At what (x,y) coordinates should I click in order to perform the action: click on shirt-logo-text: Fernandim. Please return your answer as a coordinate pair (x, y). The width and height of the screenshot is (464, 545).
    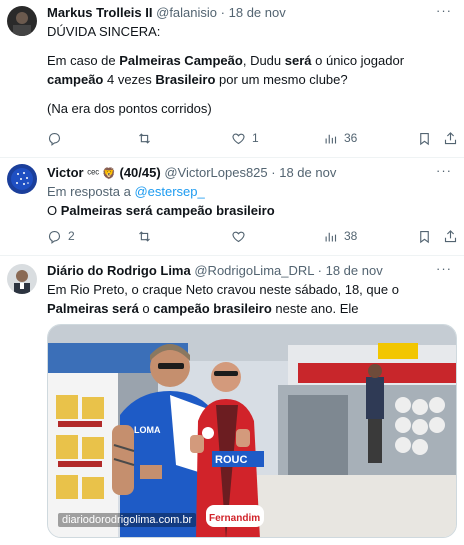
    Looking at the image, I should click on (234, 518).